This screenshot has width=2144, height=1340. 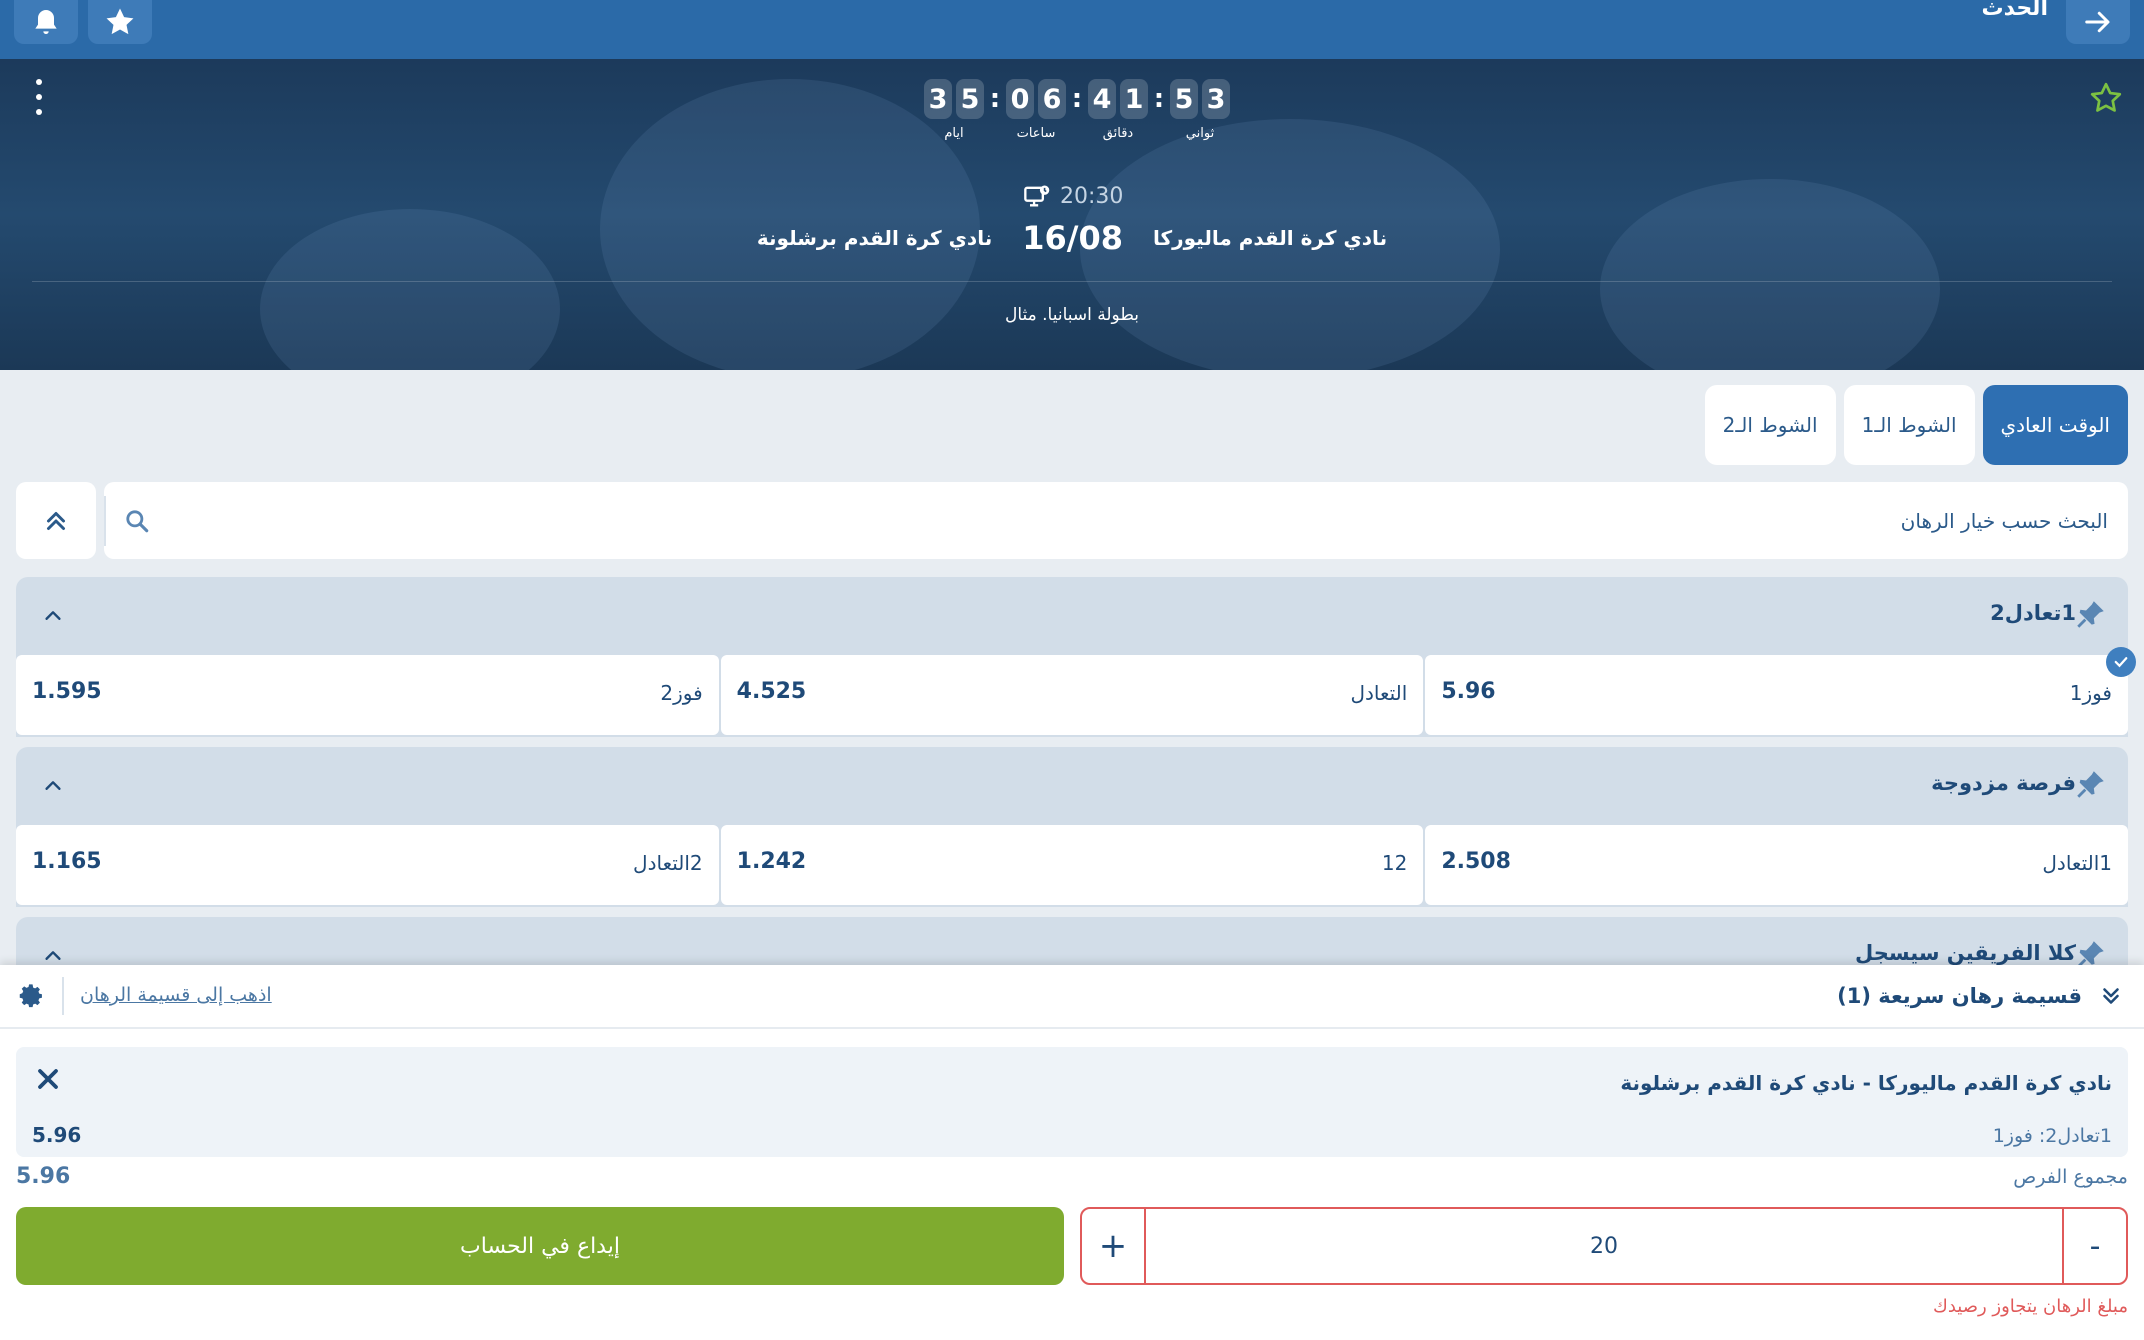 What do you see at coordinates (954, 133) in the screenshot?
I see `countdown-label: ايام` at bounding box center [954, 133].